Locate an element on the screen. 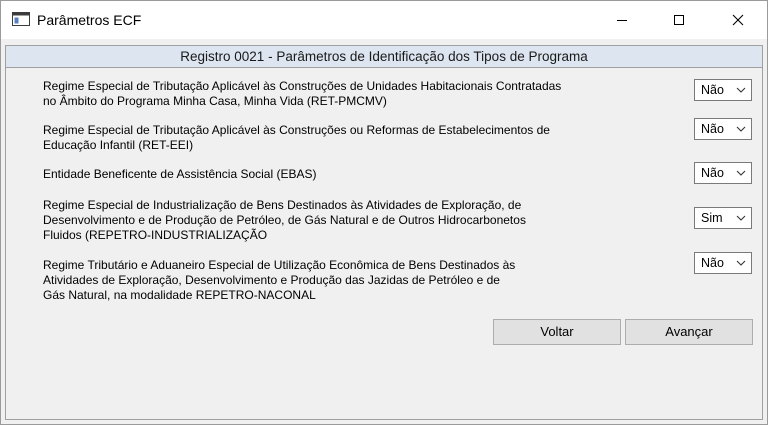 The width and height of the screenshot is (768, 425). select-value: Sim is located at coordinates (712, 218).